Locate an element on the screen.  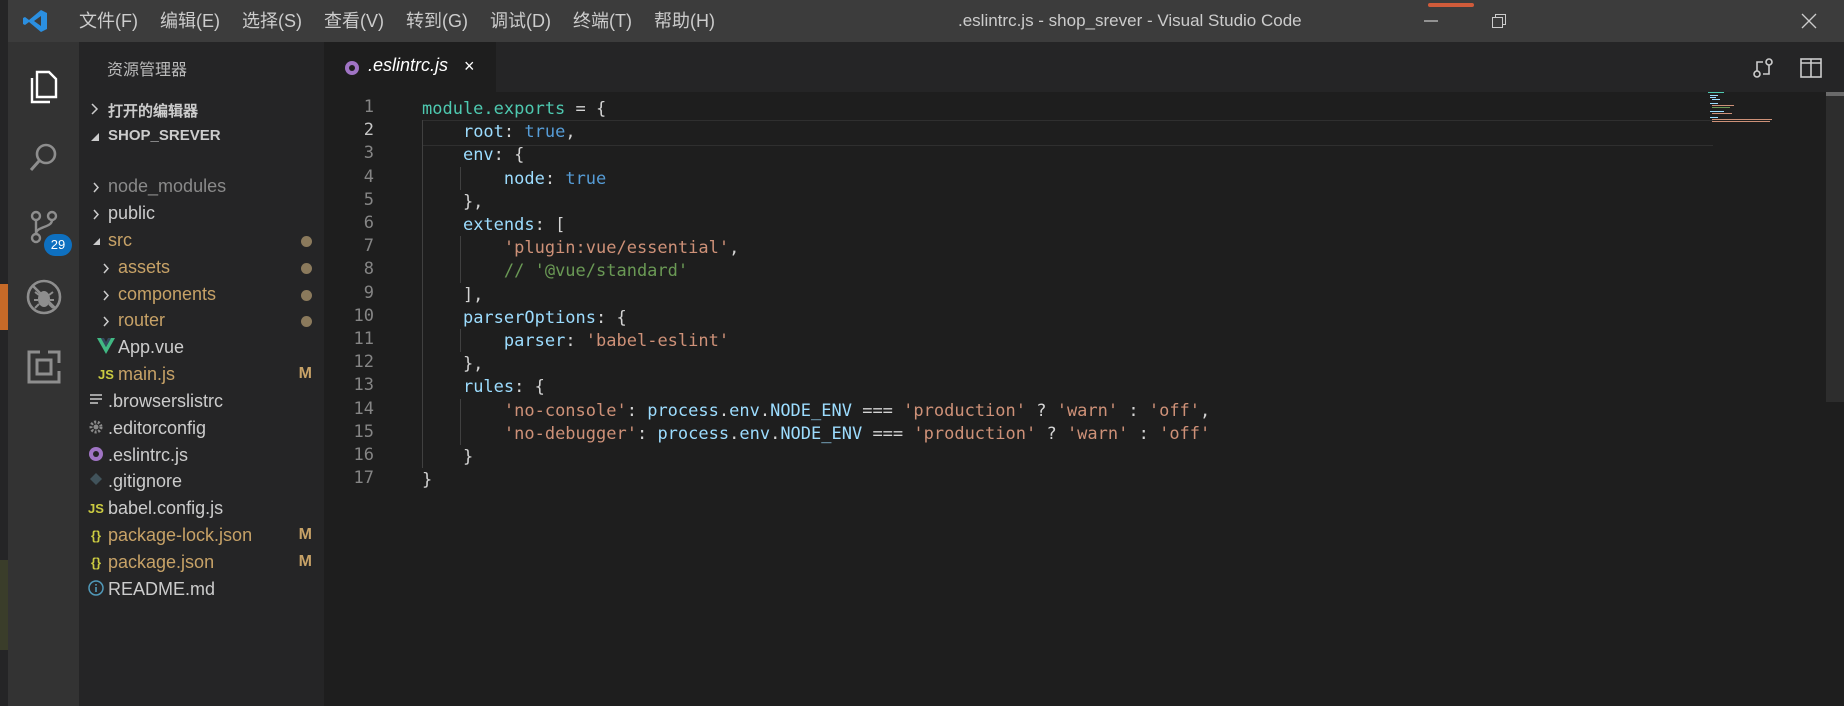
line-number: 13 is located at coordinates (363, 385).